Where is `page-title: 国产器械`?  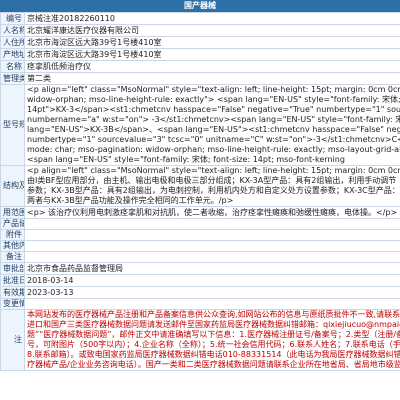 page-title: 国产器械 is located at coordinates (200, 5).